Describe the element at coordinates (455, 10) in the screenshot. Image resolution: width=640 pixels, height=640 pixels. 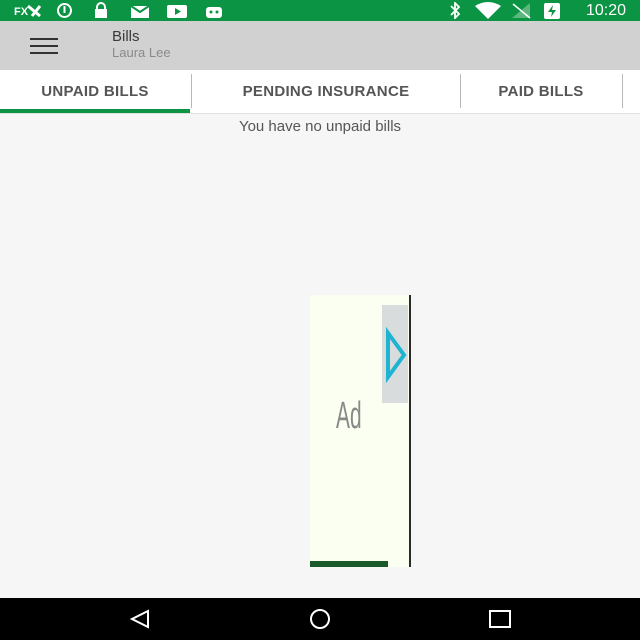
I see `bluetooth-icon` at that location.